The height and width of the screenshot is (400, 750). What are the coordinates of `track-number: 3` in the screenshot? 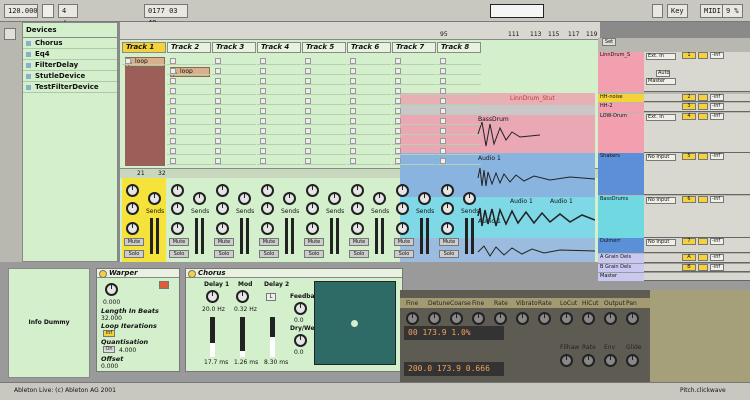 It's located at (689, 106).